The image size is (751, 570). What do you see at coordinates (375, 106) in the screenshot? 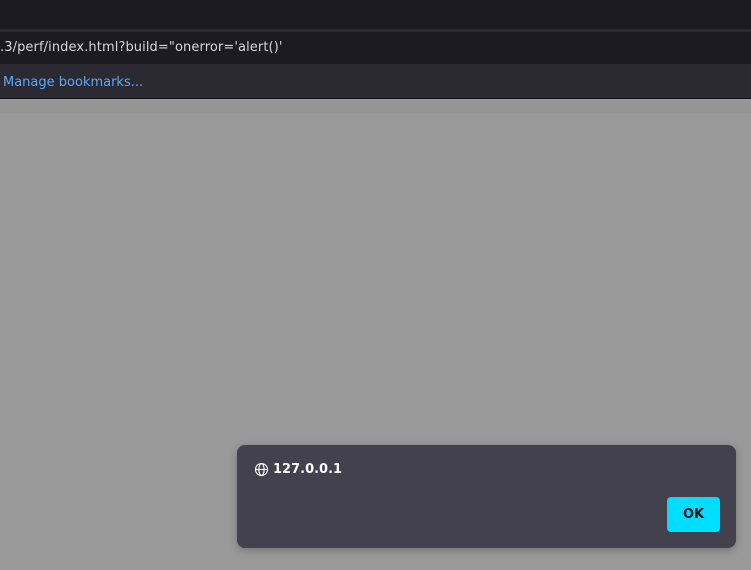
I see `content-top-band` at bounding box center [375, 106].